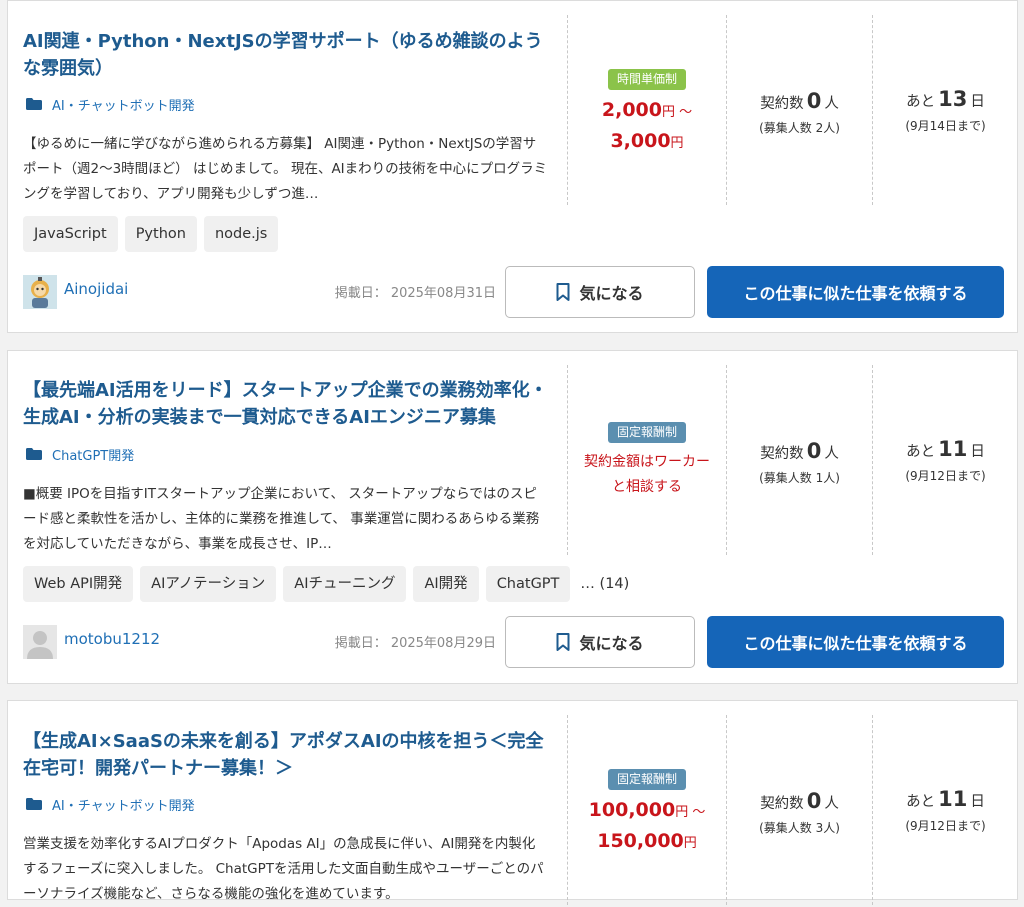  I want to click on contract-column: 契約数 0 人 (募集人数 1人), so click(799, 462).